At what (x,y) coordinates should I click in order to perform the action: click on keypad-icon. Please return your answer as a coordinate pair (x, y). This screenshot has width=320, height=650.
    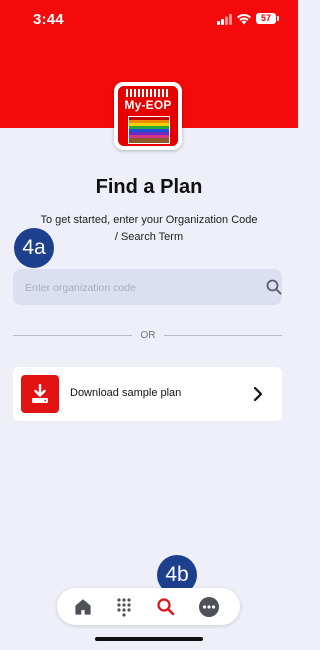
    Looking at the image, I should click on (124, 607).